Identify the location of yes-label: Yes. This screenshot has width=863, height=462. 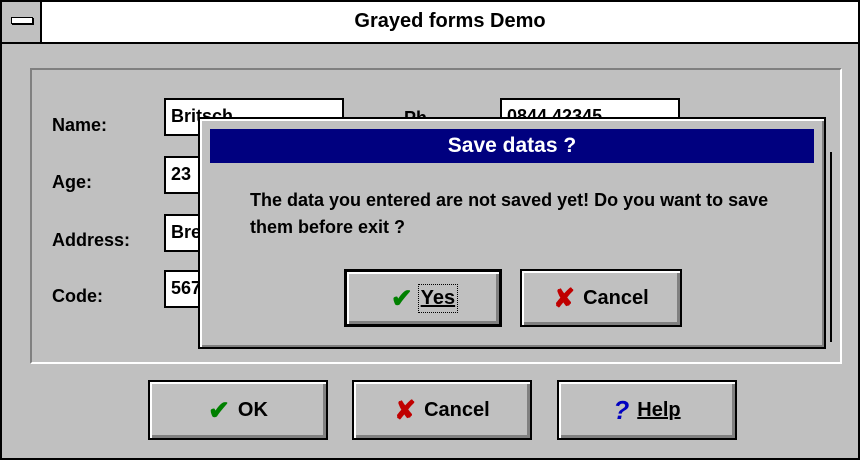
(438, 298).